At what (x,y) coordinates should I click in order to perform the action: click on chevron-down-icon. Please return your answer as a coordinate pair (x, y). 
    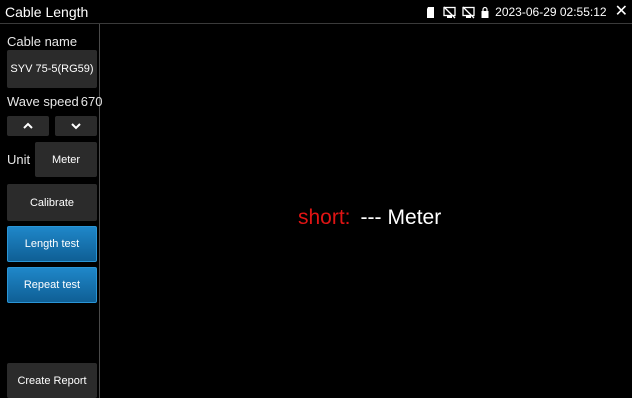
    Looking at the image, I should click on (76, 126).